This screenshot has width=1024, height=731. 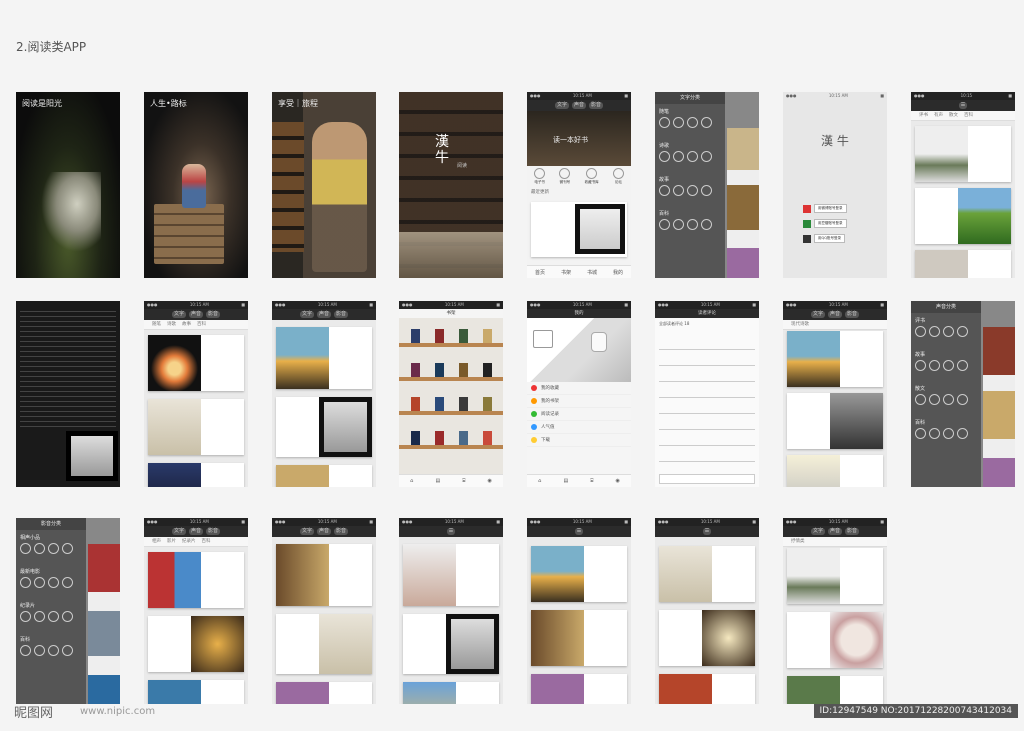 I want to click on list-screen-d: ●●● 10:15 AM ■ 文字 声音 影音 现代诗歌, so click(x=835, y=394).